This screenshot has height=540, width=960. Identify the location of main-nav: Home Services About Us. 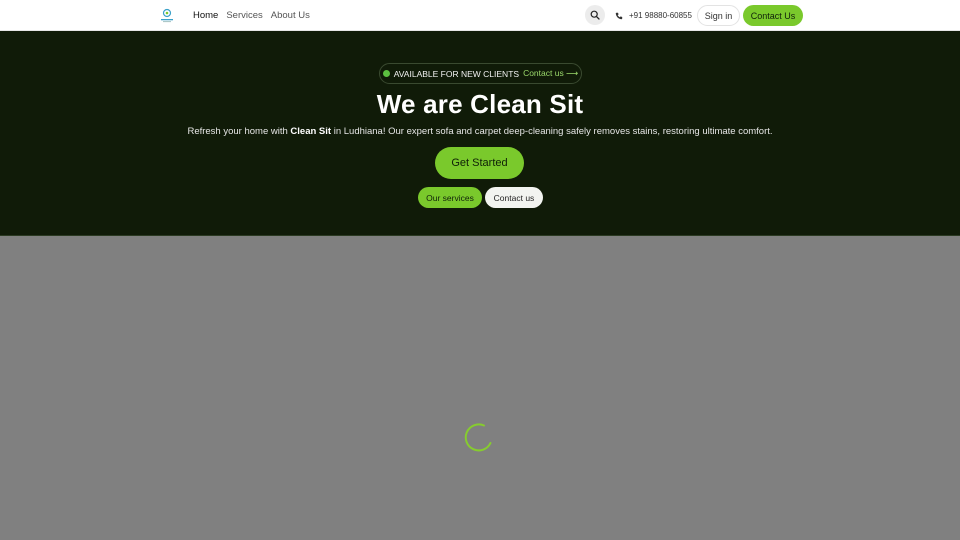
(251, 15).